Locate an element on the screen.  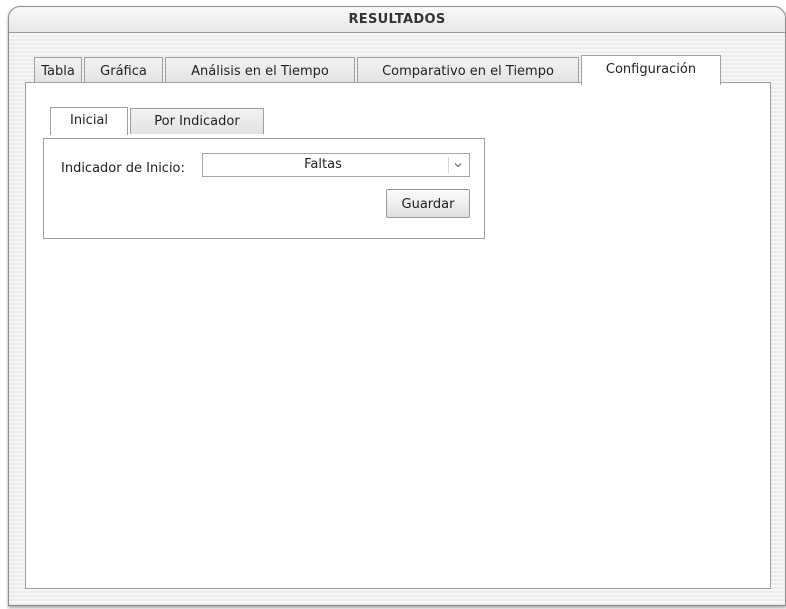
tab-tabla: Tabla is located at coordinates (58, 70).